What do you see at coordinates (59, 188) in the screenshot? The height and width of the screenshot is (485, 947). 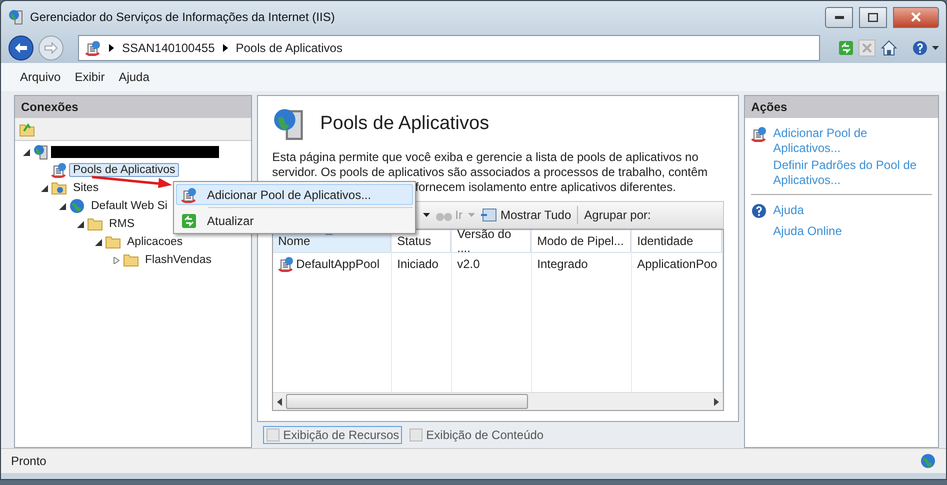 I see `sites-folder-icon` at bounding box center [59, 188].